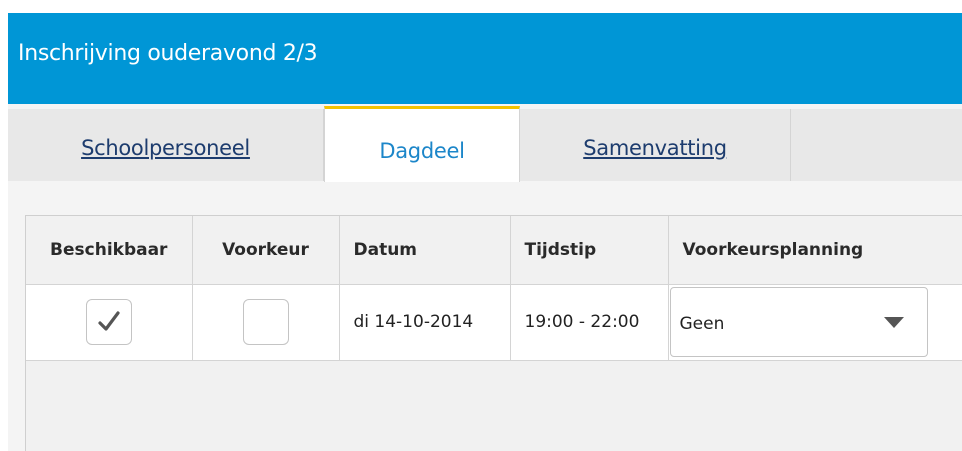 This screenshot has width=962, height=451. I want to click on check-icon, so click(109, 321).